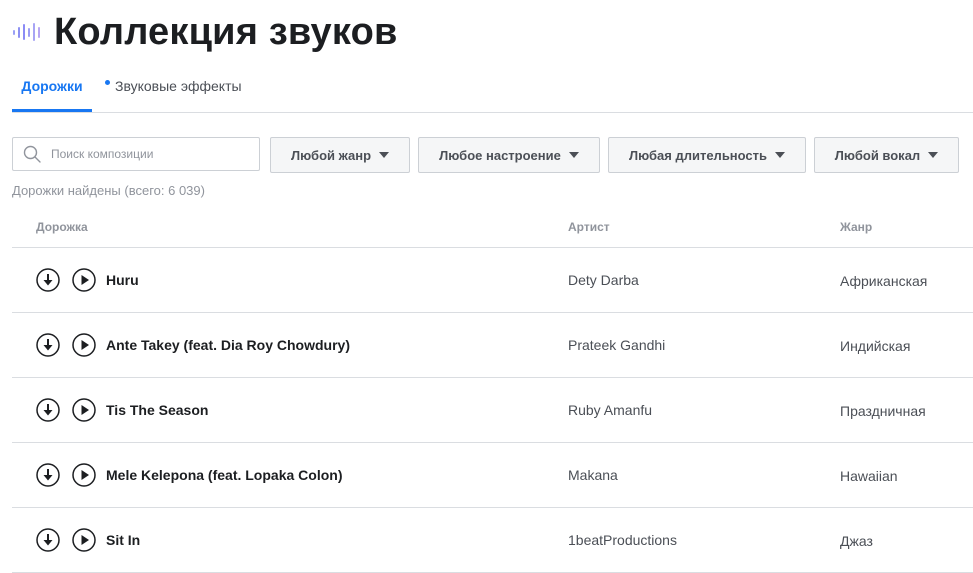 This screenshot has width=973, height=573. I want to click on mood-filter-dropdown: Любое настроение, so click(509, 155).